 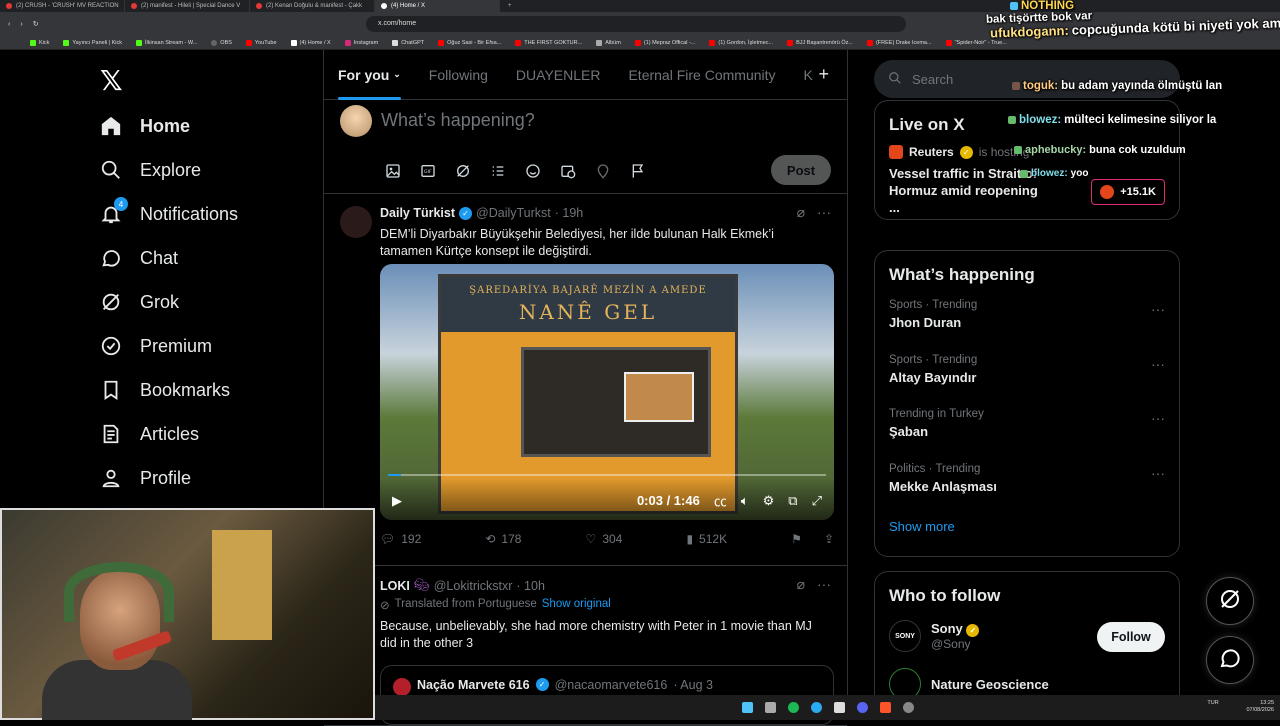 What do you see at coordinates (427, 170) in the screenshot?
I see `gif-icon: GIF` at bounding box center [427, 170].